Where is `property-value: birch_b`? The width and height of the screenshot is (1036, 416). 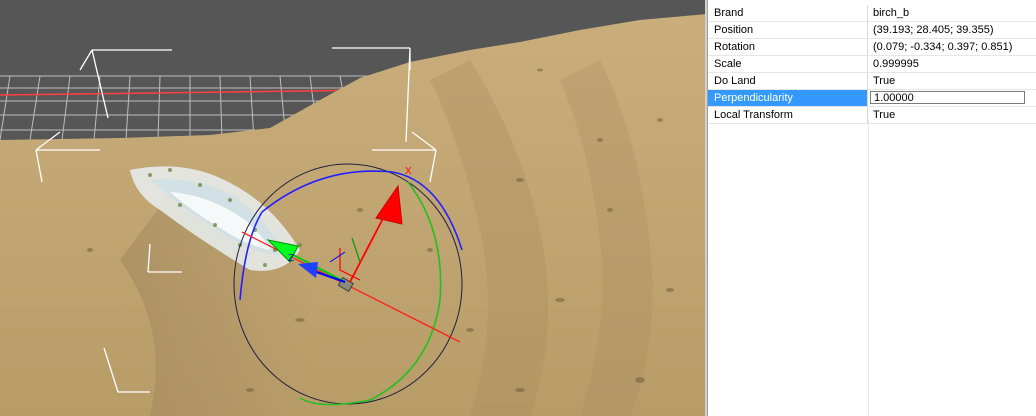
property-value: birch_b is located at coordinates (952, 13).